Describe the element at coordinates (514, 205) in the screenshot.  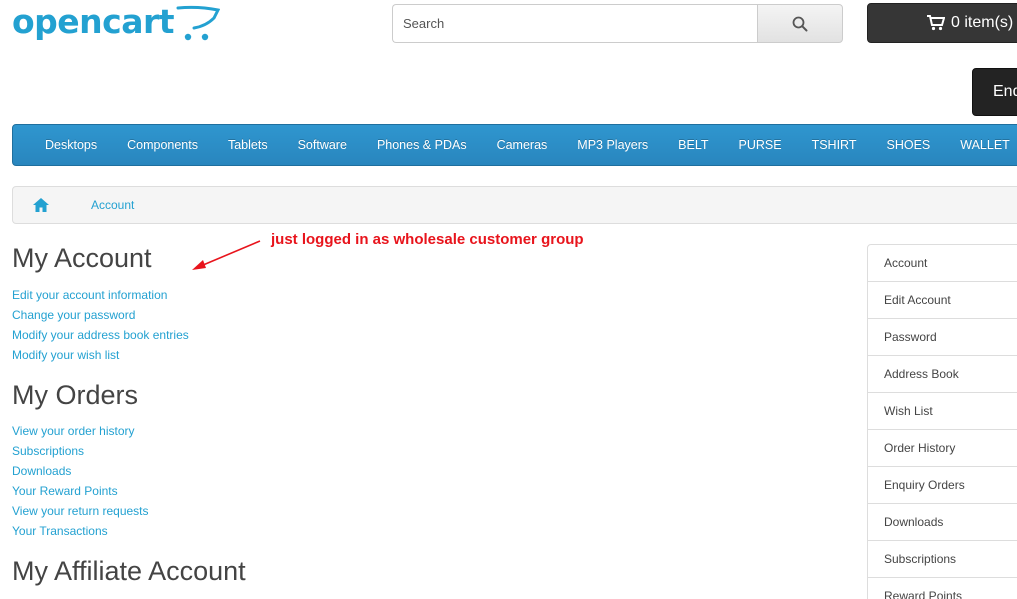
I see `breadcrumb: Account` at that location.